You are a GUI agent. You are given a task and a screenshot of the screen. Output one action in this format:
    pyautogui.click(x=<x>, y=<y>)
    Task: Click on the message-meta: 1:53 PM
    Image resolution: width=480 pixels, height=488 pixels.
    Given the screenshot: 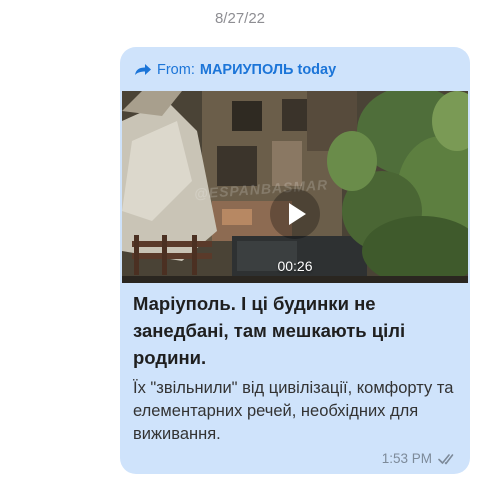 What is the action you would take?
    pyautogui.click(x=420, y=458)
    